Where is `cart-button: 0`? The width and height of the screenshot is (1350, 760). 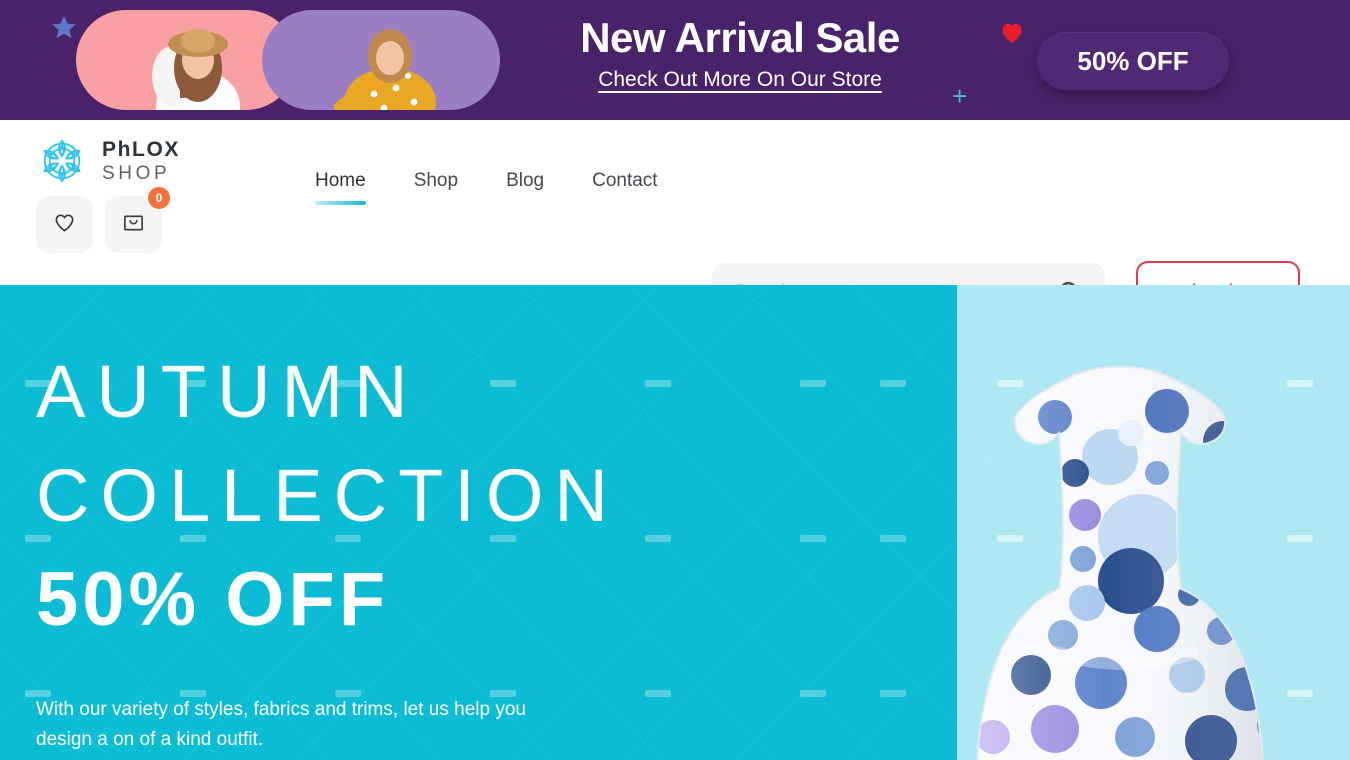
cart-button: 0 is located at coordinates (138, 219).